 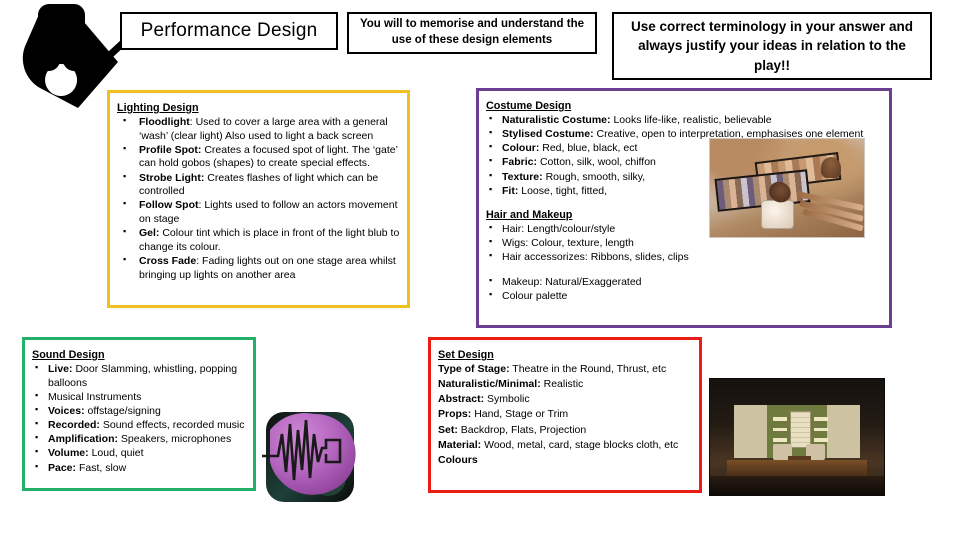 I want to click on lighting-design-heading: Lighting Design, so click(x=158, y=108).